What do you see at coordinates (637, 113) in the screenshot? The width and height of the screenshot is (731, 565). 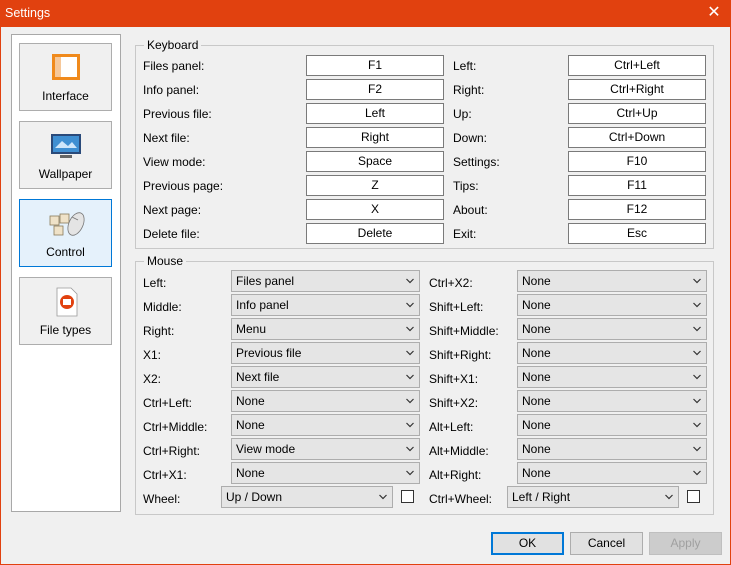 I see `hotkey-field: Ctrl+Up` at bounding box center [637, 113].